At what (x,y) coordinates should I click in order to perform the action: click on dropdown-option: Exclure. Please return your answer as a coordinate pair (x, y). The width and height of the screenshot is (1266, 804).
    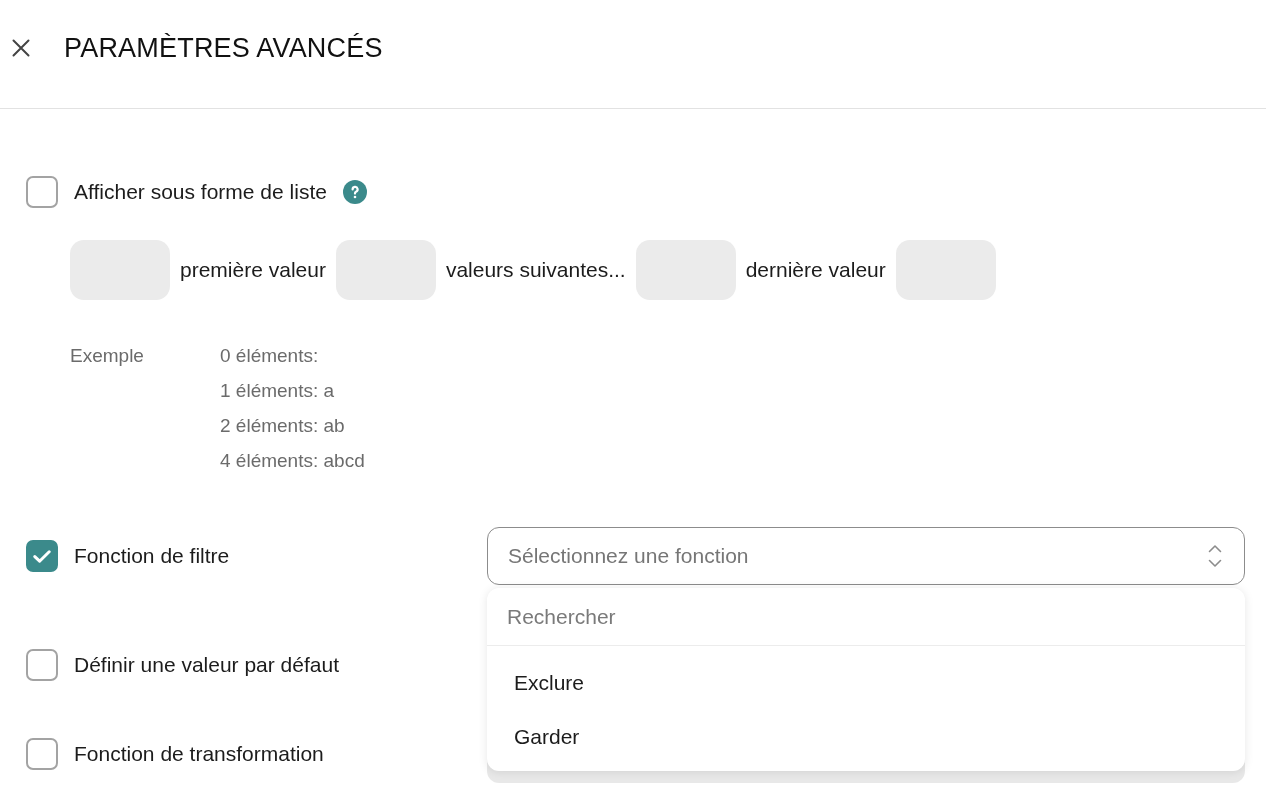
    Looking at the image, I should click on (866, 683).